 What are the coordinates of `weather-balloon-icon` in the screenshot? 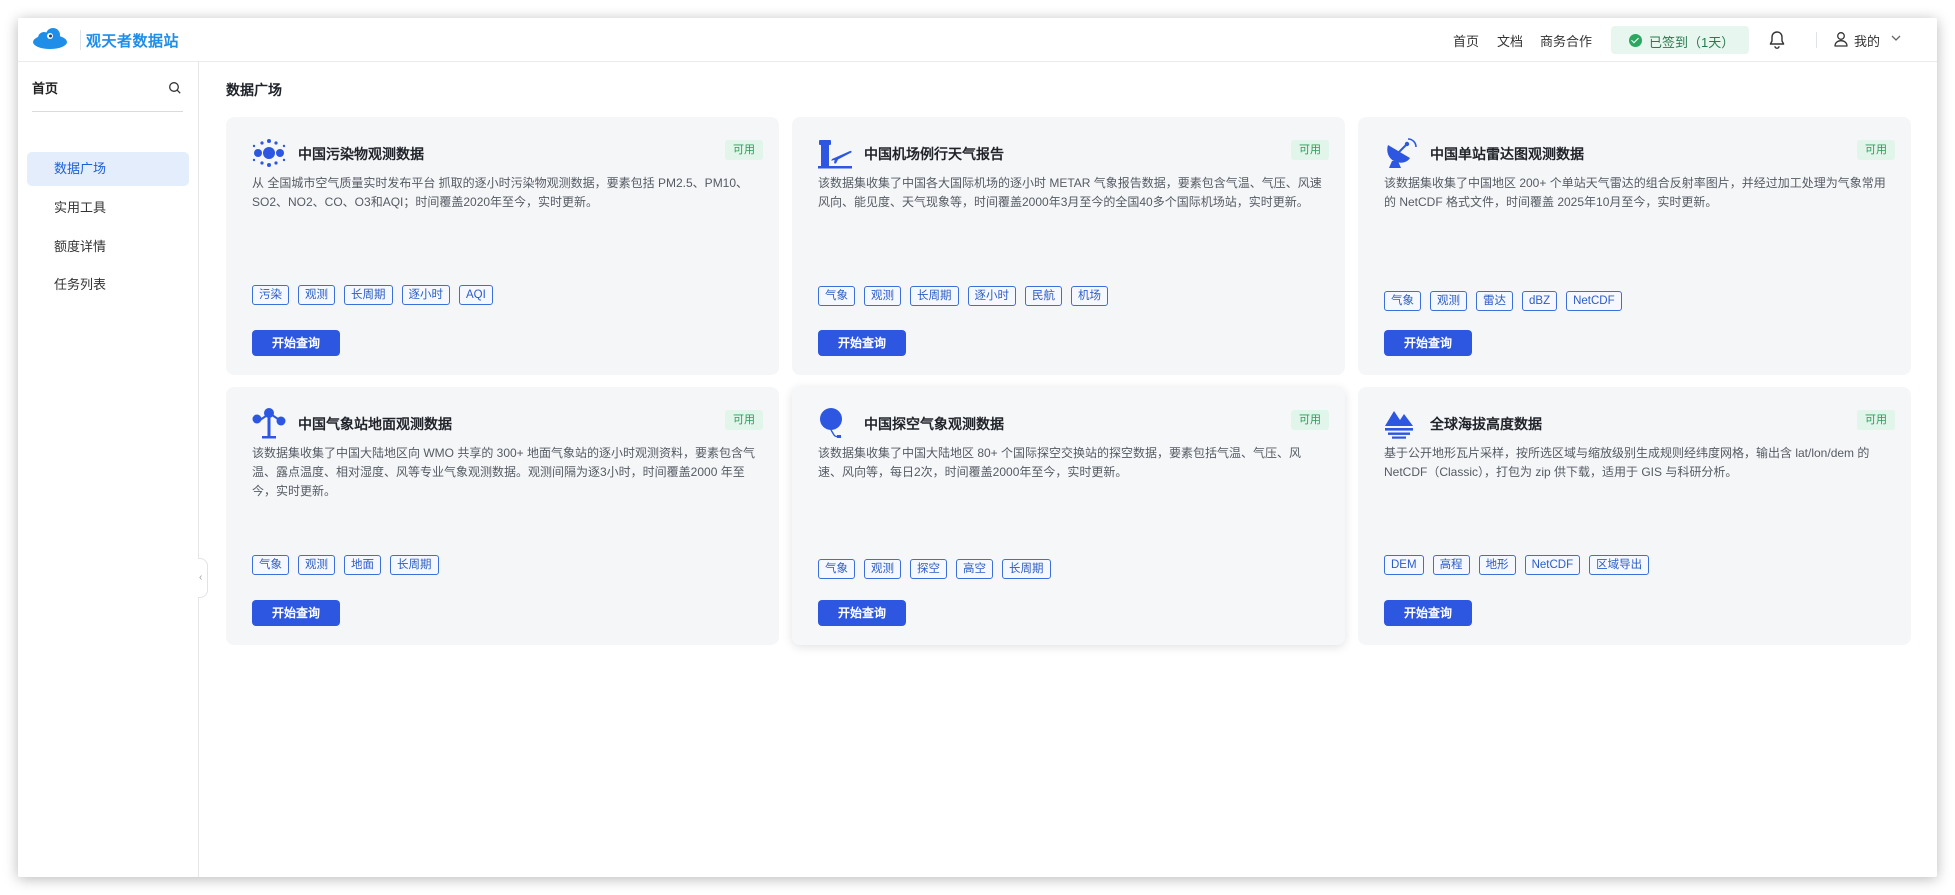 It's located at (831, 423).